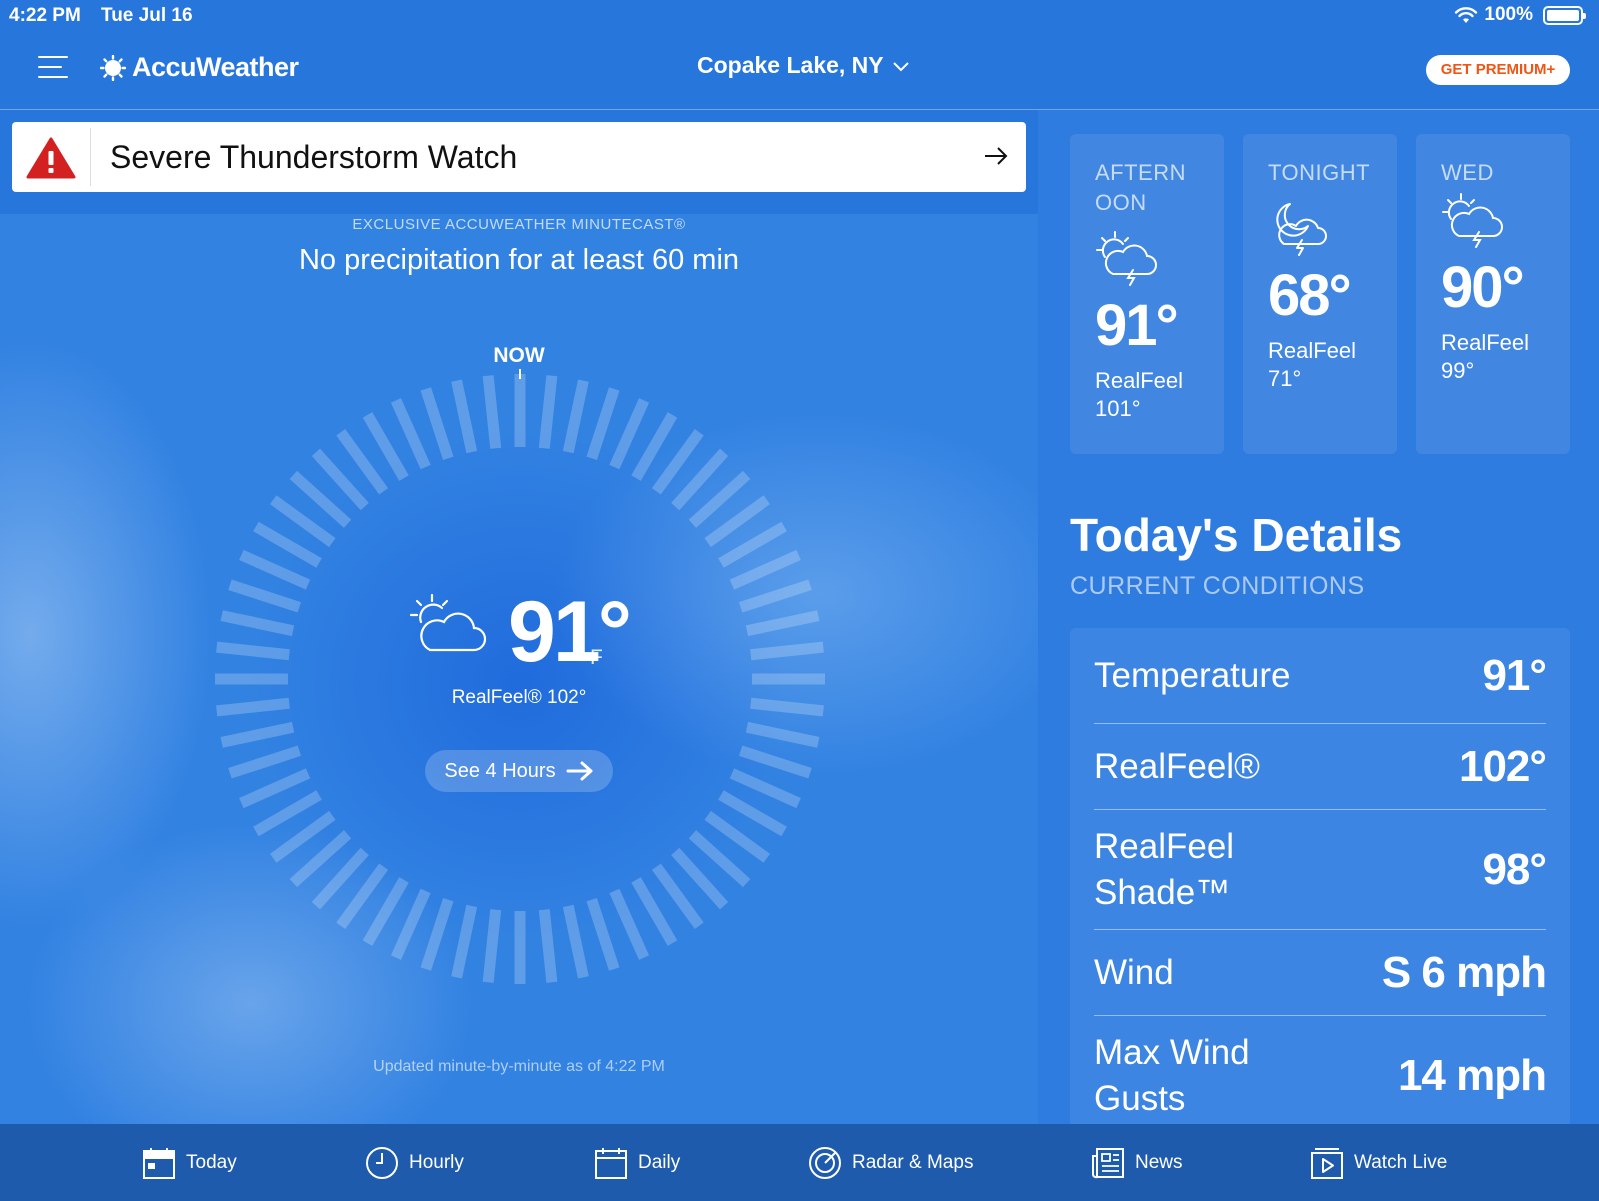  What do you see at coordinates (1319, 172) in the screenshot?
I see `forecast-period: TONIGHT` at bounding box center [1319, 172].